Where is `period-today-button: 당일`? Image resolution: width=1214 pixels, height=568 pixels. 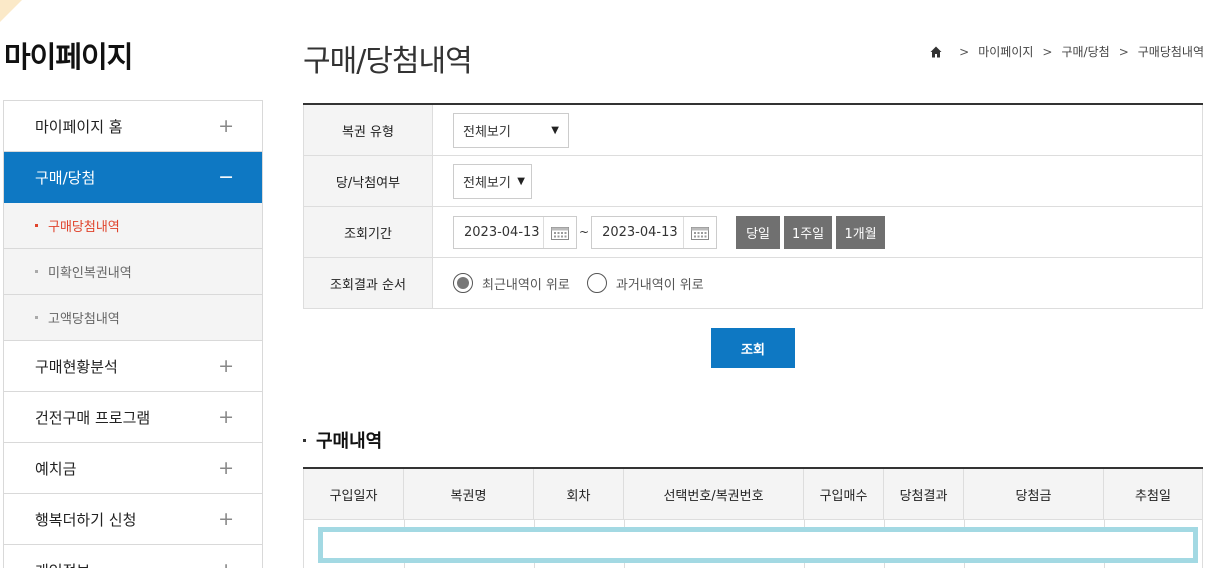
period-today-button: 당일 is located at coordinates (758, 232).